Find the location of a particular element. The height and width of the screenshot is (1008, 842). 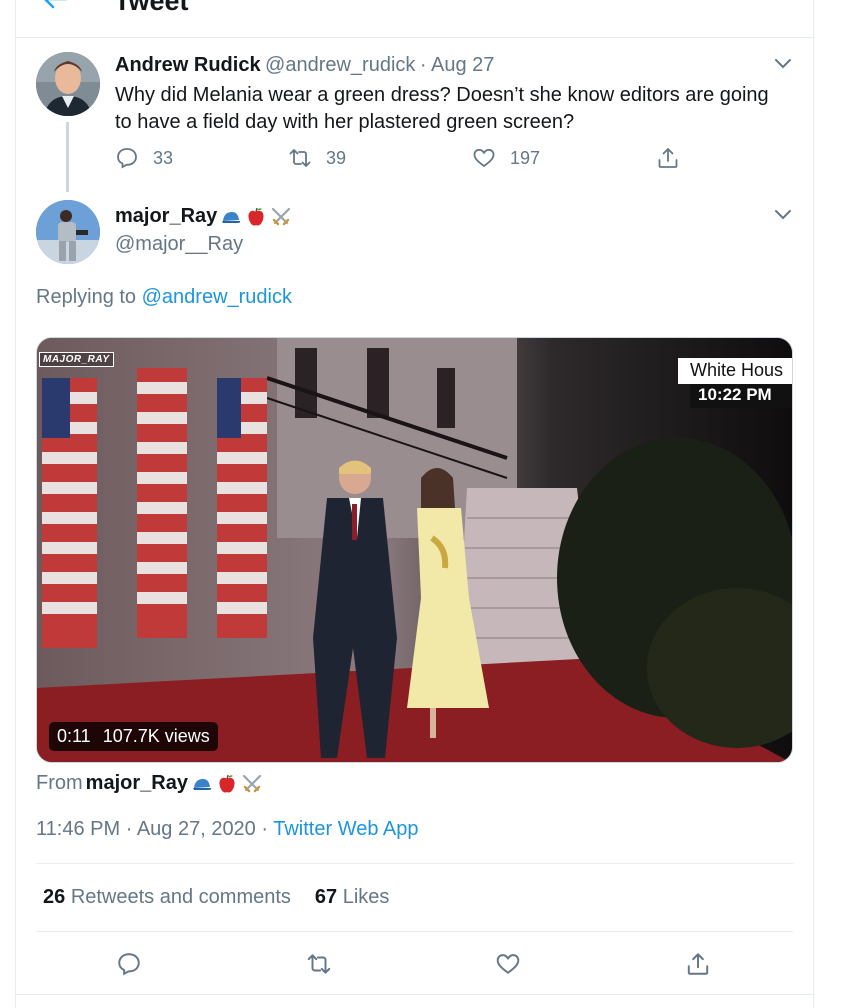

engagement-stats: 26 Retweets and comments 67 Likes is located at coordinates (216, 897).